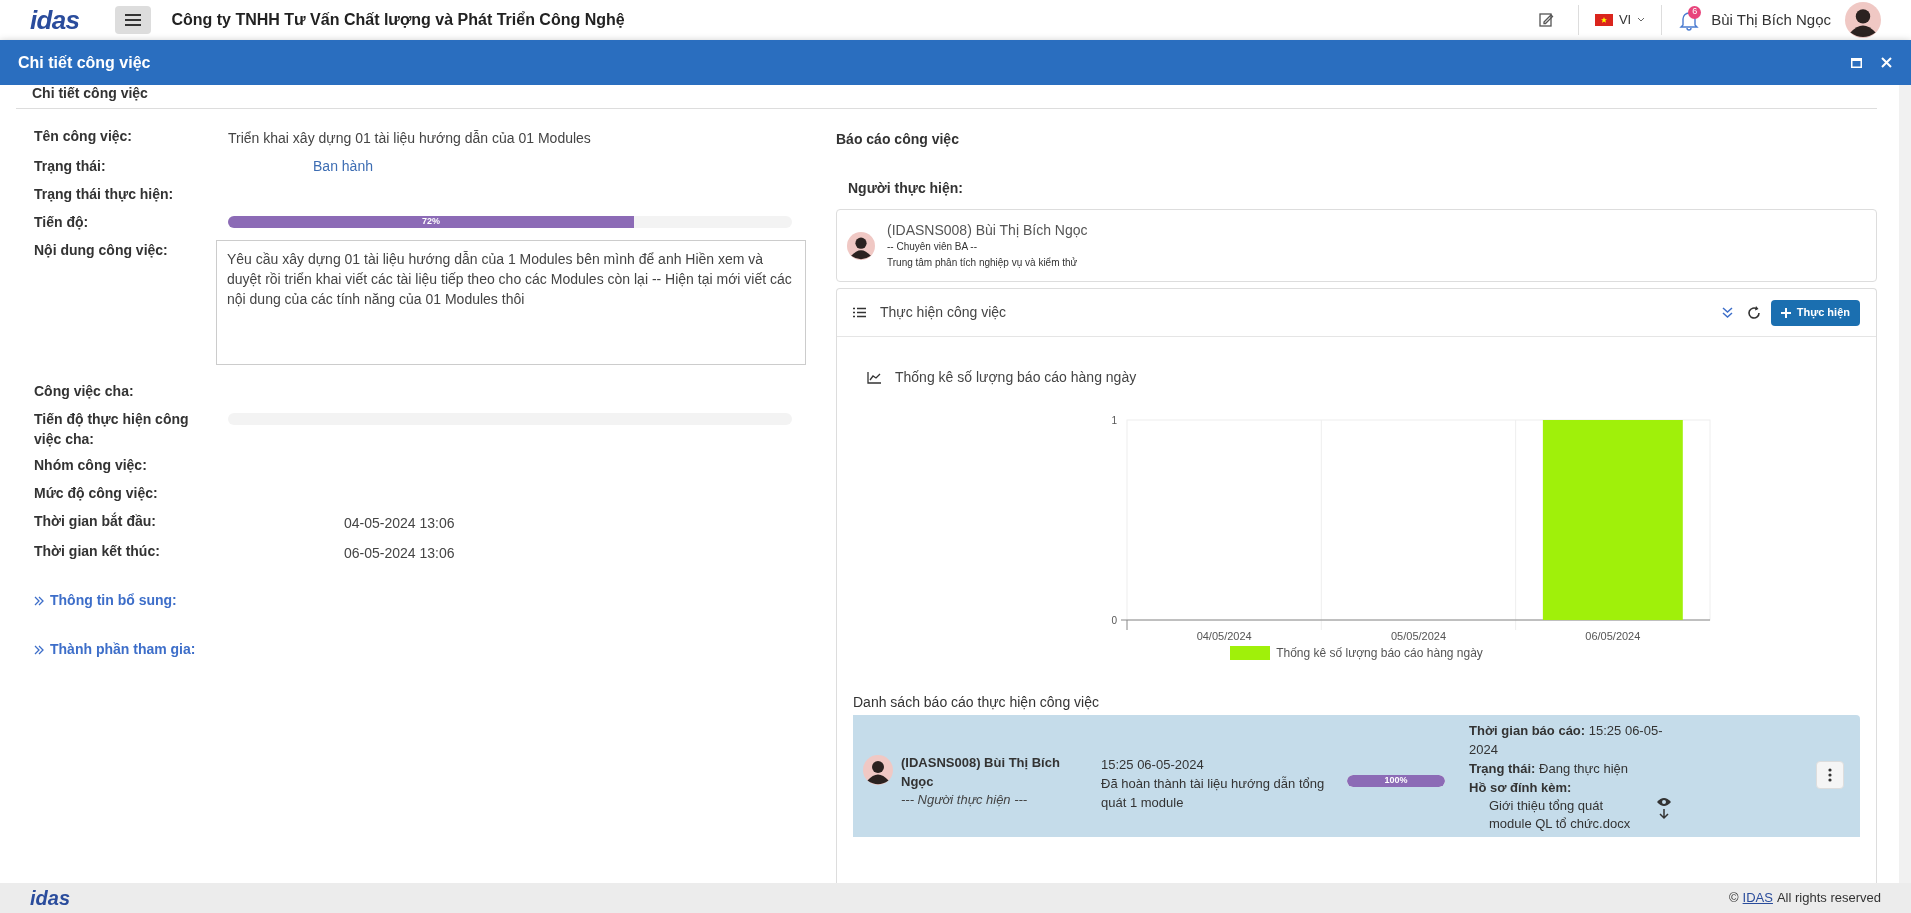 This screenshot has width=1911, height=913. Describe the element at coordinates (1828, 898) in the screenshot. I see `footer-text: All rights reserved` at that location.